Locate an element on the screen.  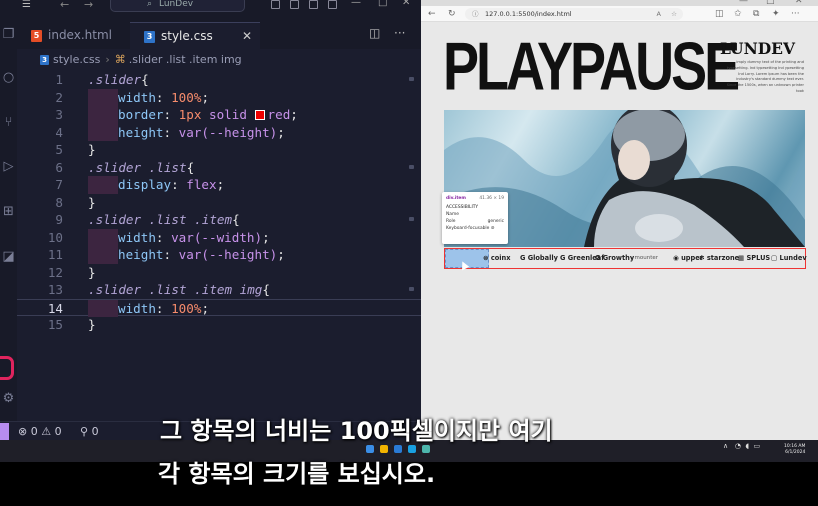
run-debug-icon: ▷ is located at coordinates (8, 166).